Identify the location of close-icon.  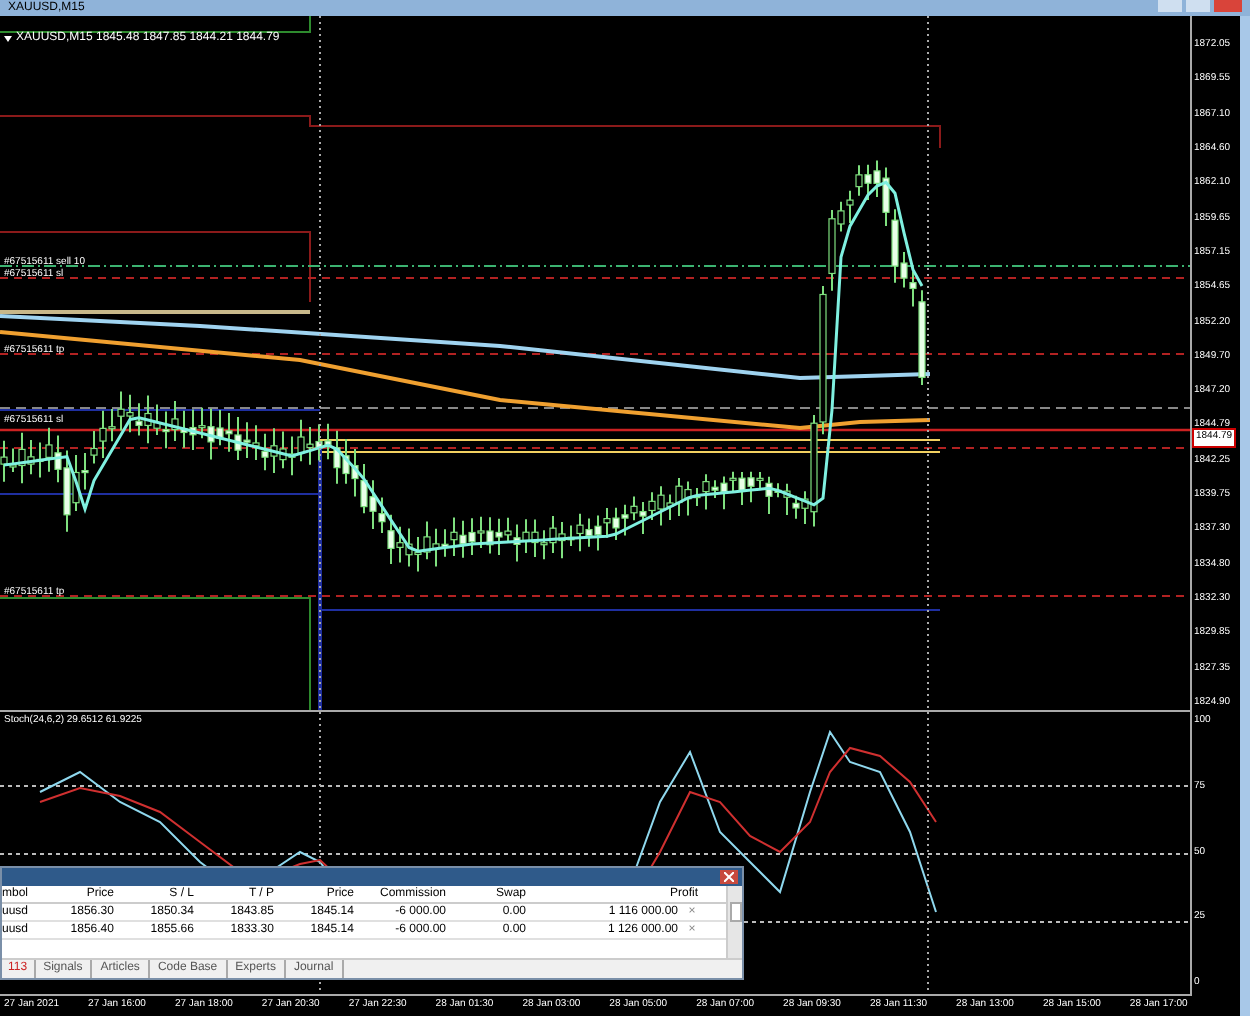
(729, 877).